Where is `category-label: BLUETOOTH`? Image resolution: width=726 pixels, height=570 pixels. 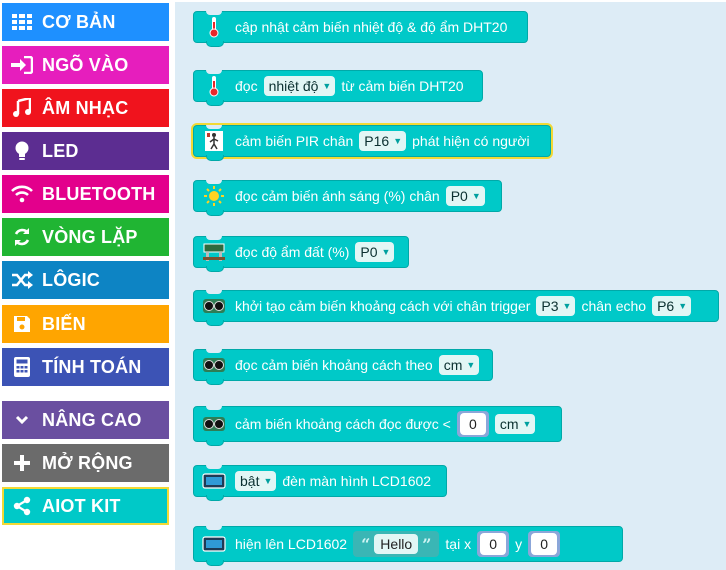 category-label: BLUETOOTH is located at coordinates (99, 193).